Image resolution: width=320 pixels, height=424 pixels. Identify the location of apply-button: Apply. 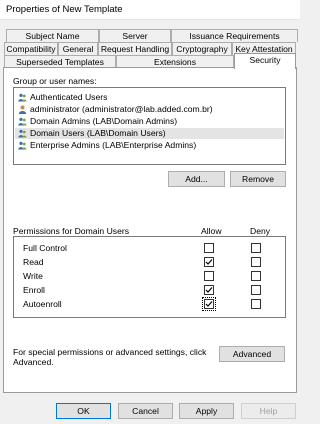
(206, 411).